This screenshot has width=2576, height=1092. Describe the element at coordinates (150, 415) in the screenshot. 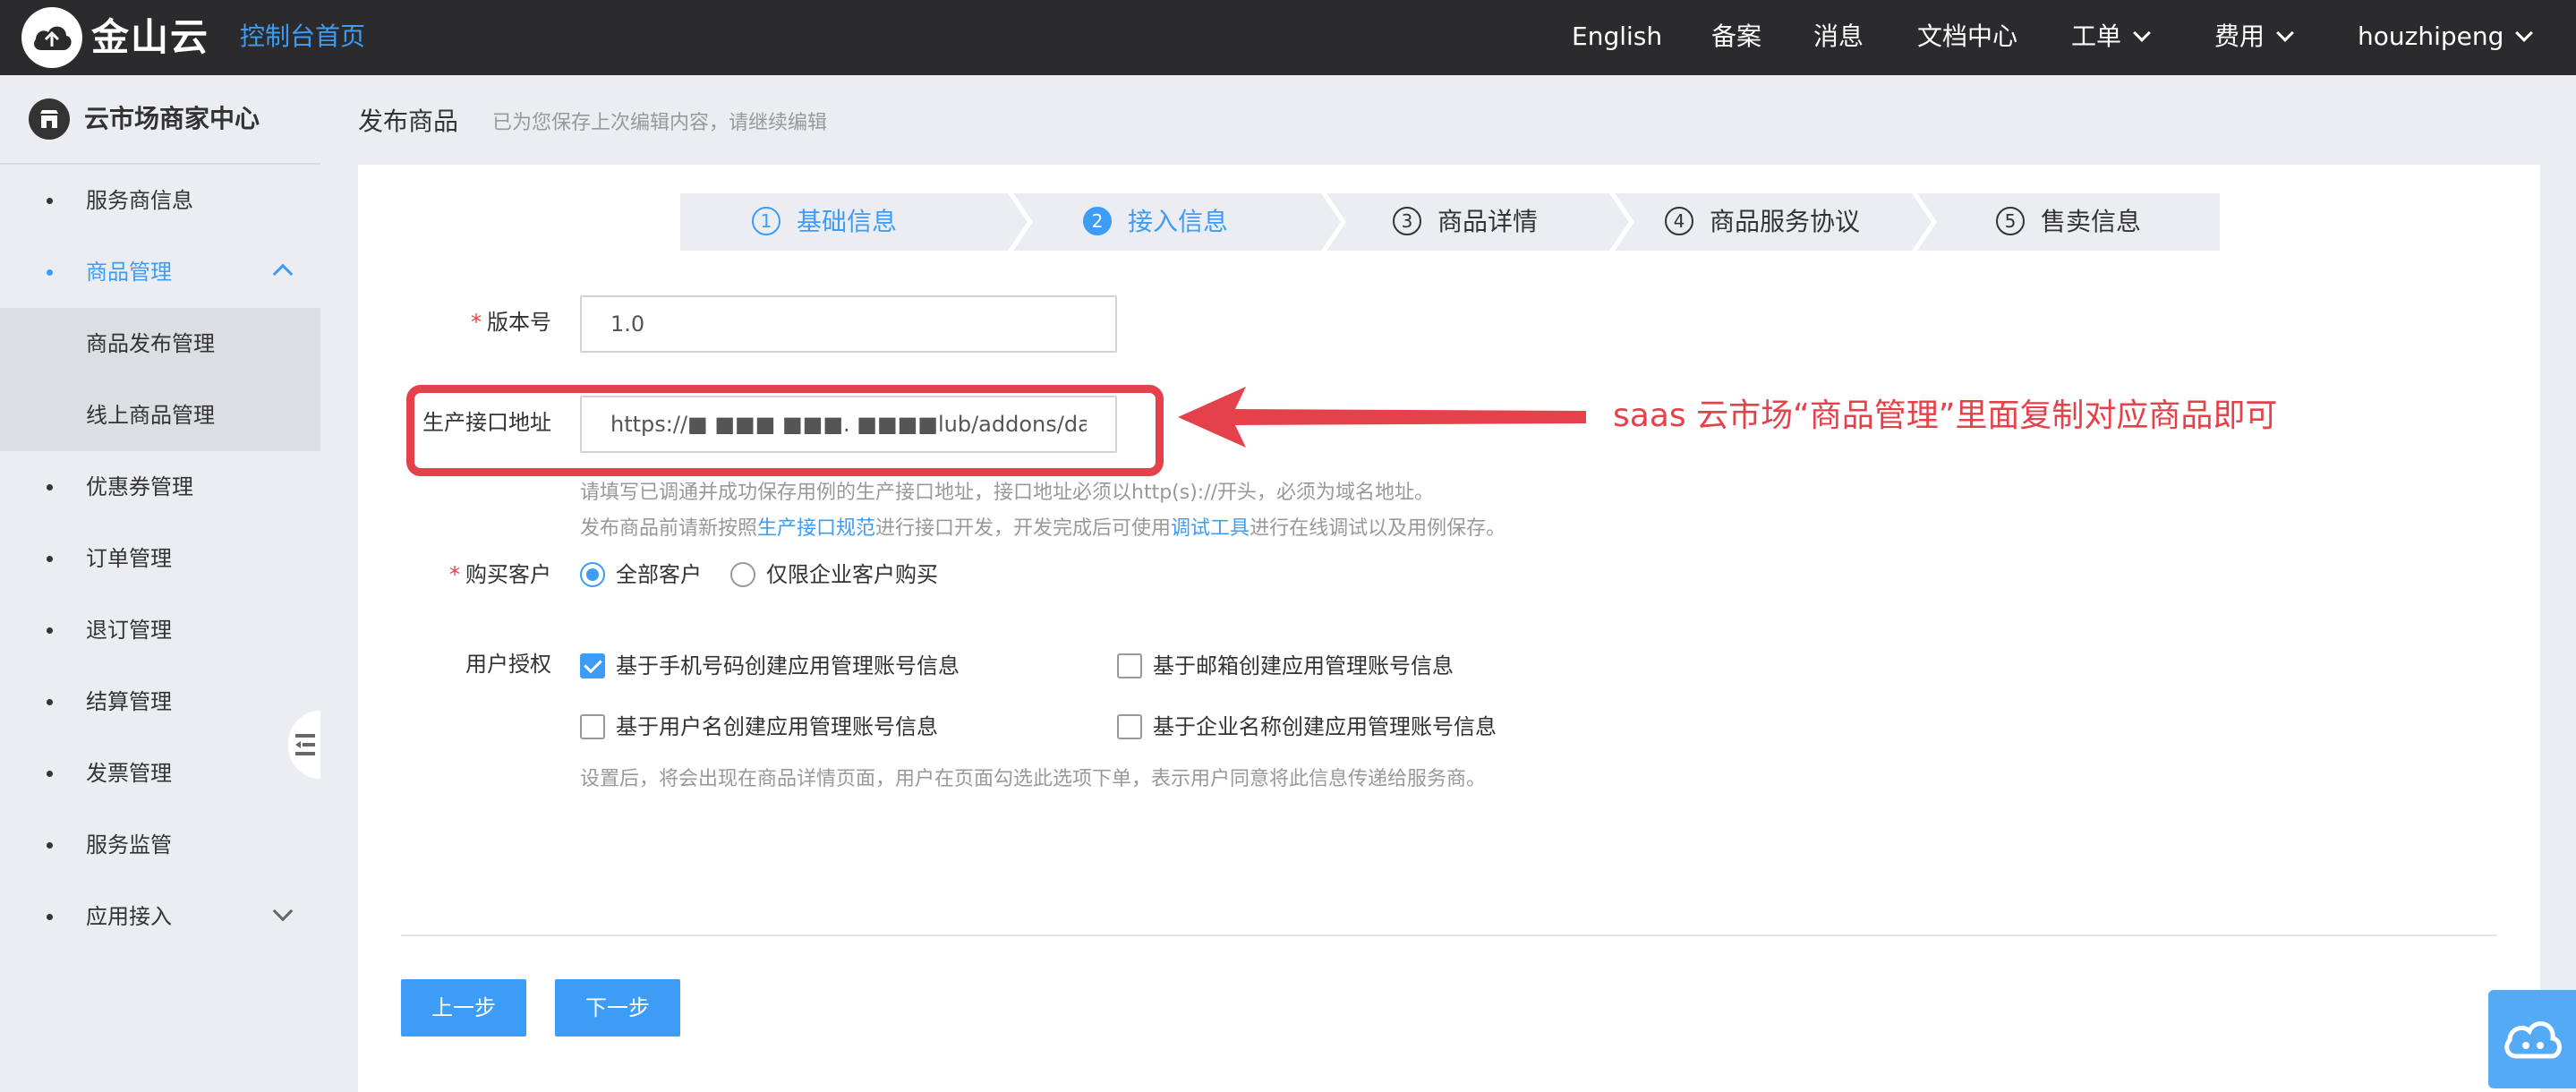

I see `sidebar-item-label: 线上商品管理` at that location.